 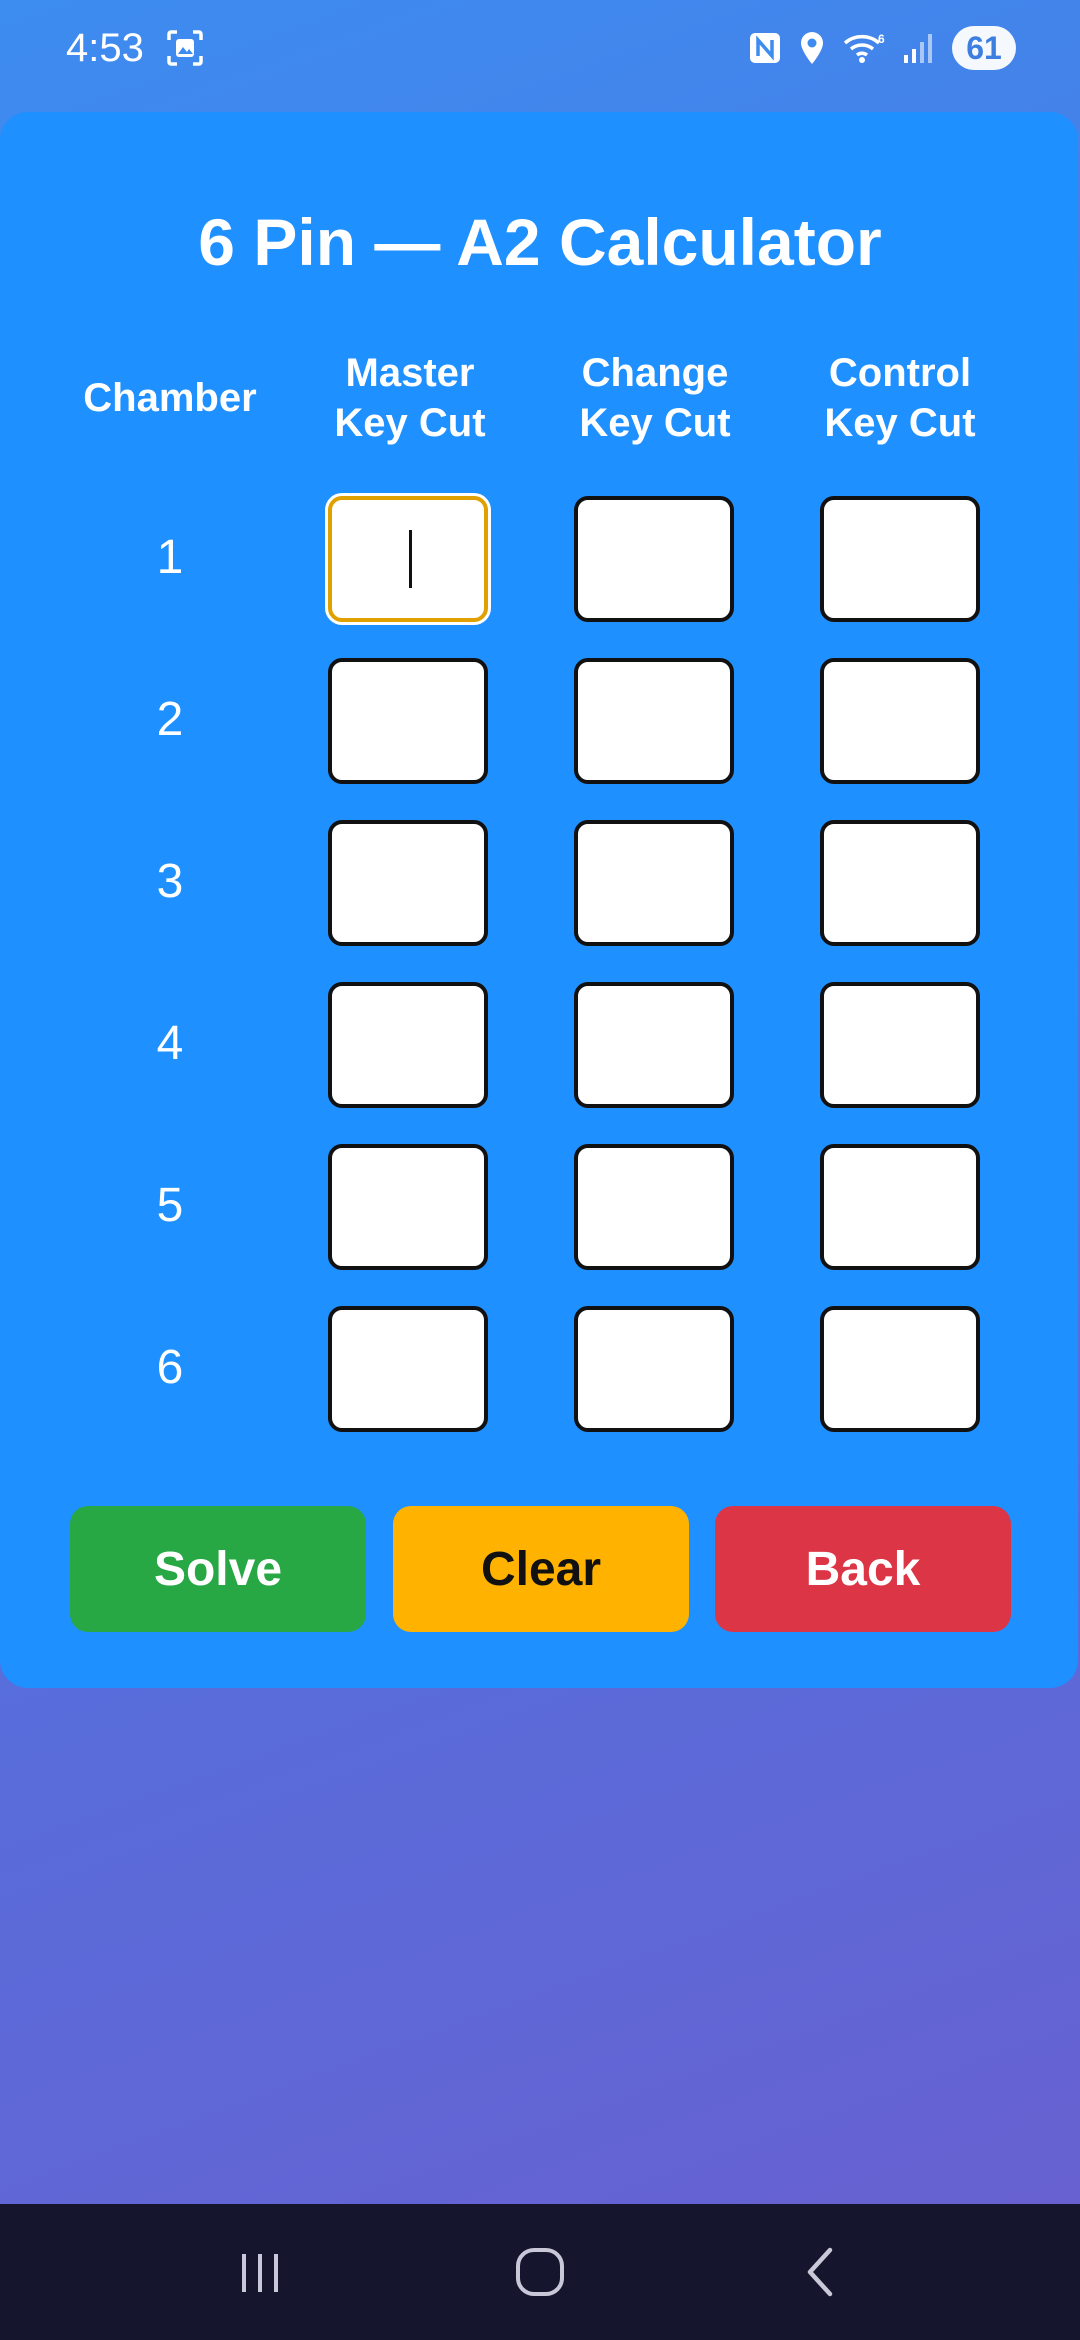 What do you see at coordinates (655, 373) in the screenshot?
I see `header-change-line1: Change` at bounding box center [655, 373].